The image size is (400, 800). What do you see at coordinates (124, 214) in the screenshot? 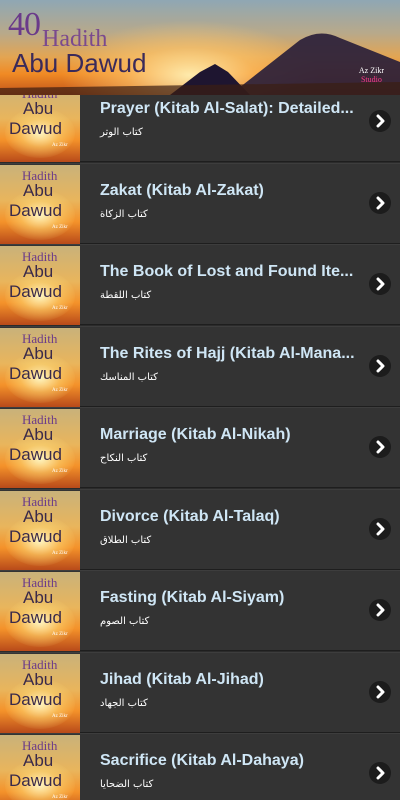
I see `item-subtitle: كتاب الزكاة` at bounding box center [124, 214].